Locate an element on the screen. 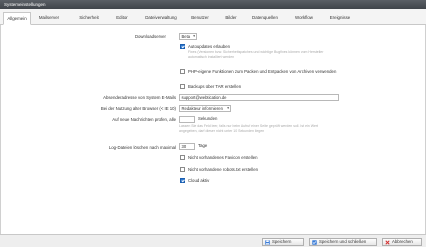  cloud-checkbox is located at coordinates (182, 180).